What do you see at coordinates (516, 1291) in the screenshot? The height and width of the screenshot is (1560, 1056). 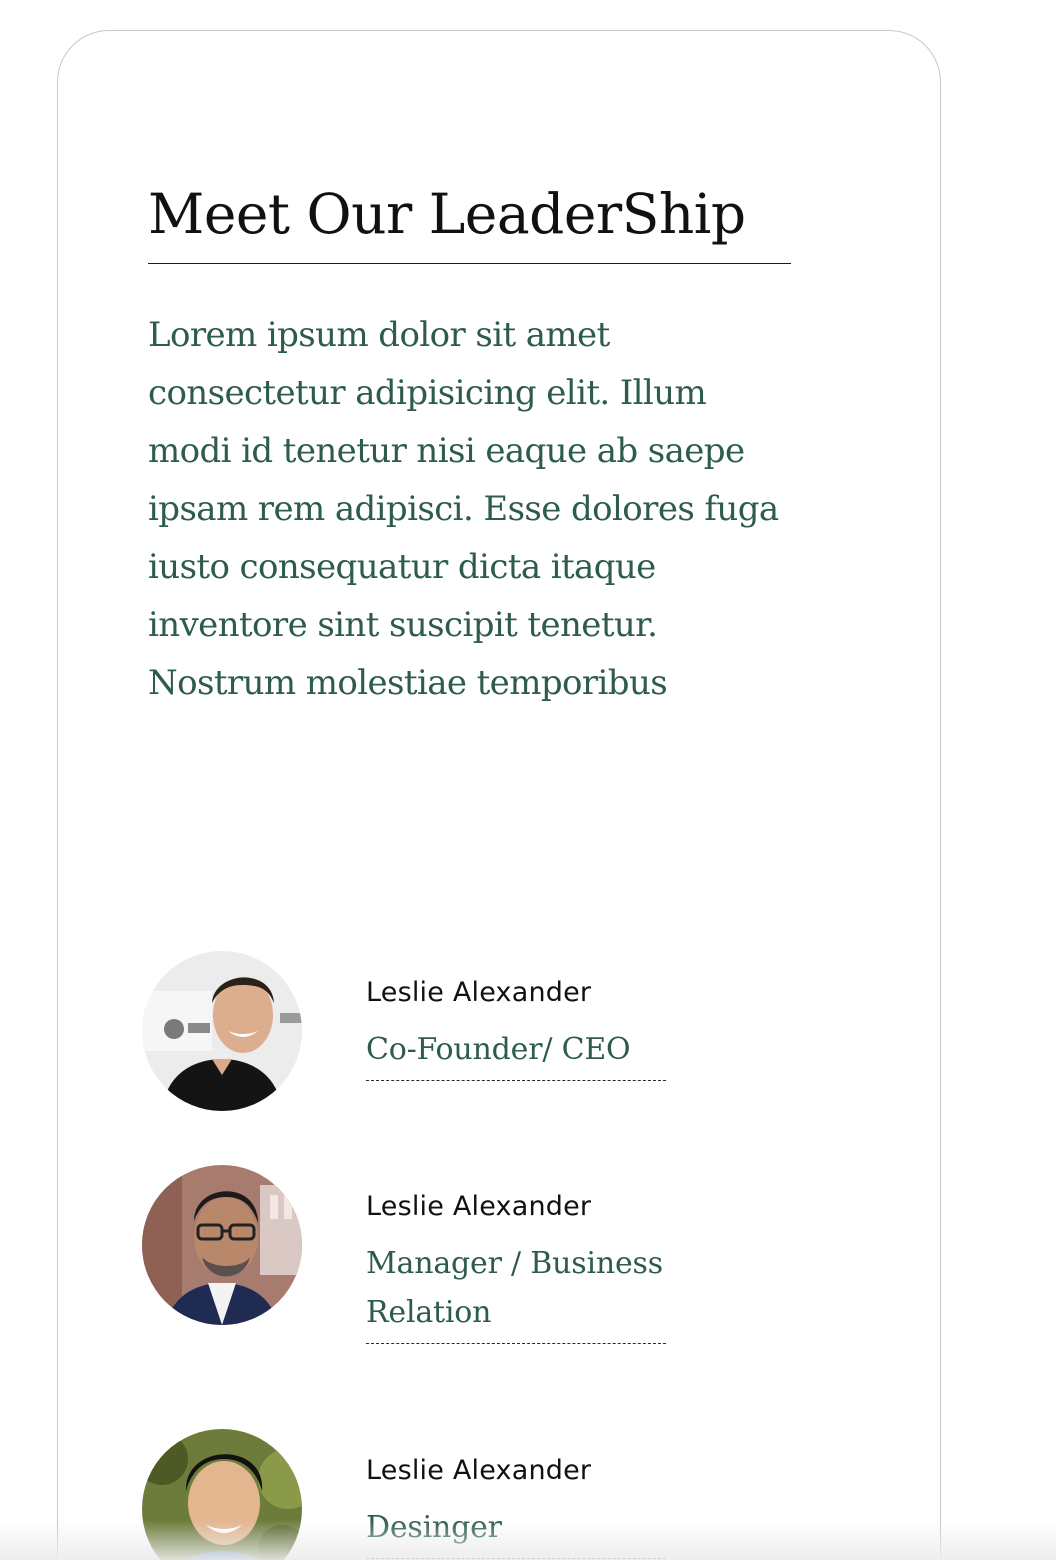 I see `leader-role: Manager / Business Relation` at bounding box center [516, 1291].